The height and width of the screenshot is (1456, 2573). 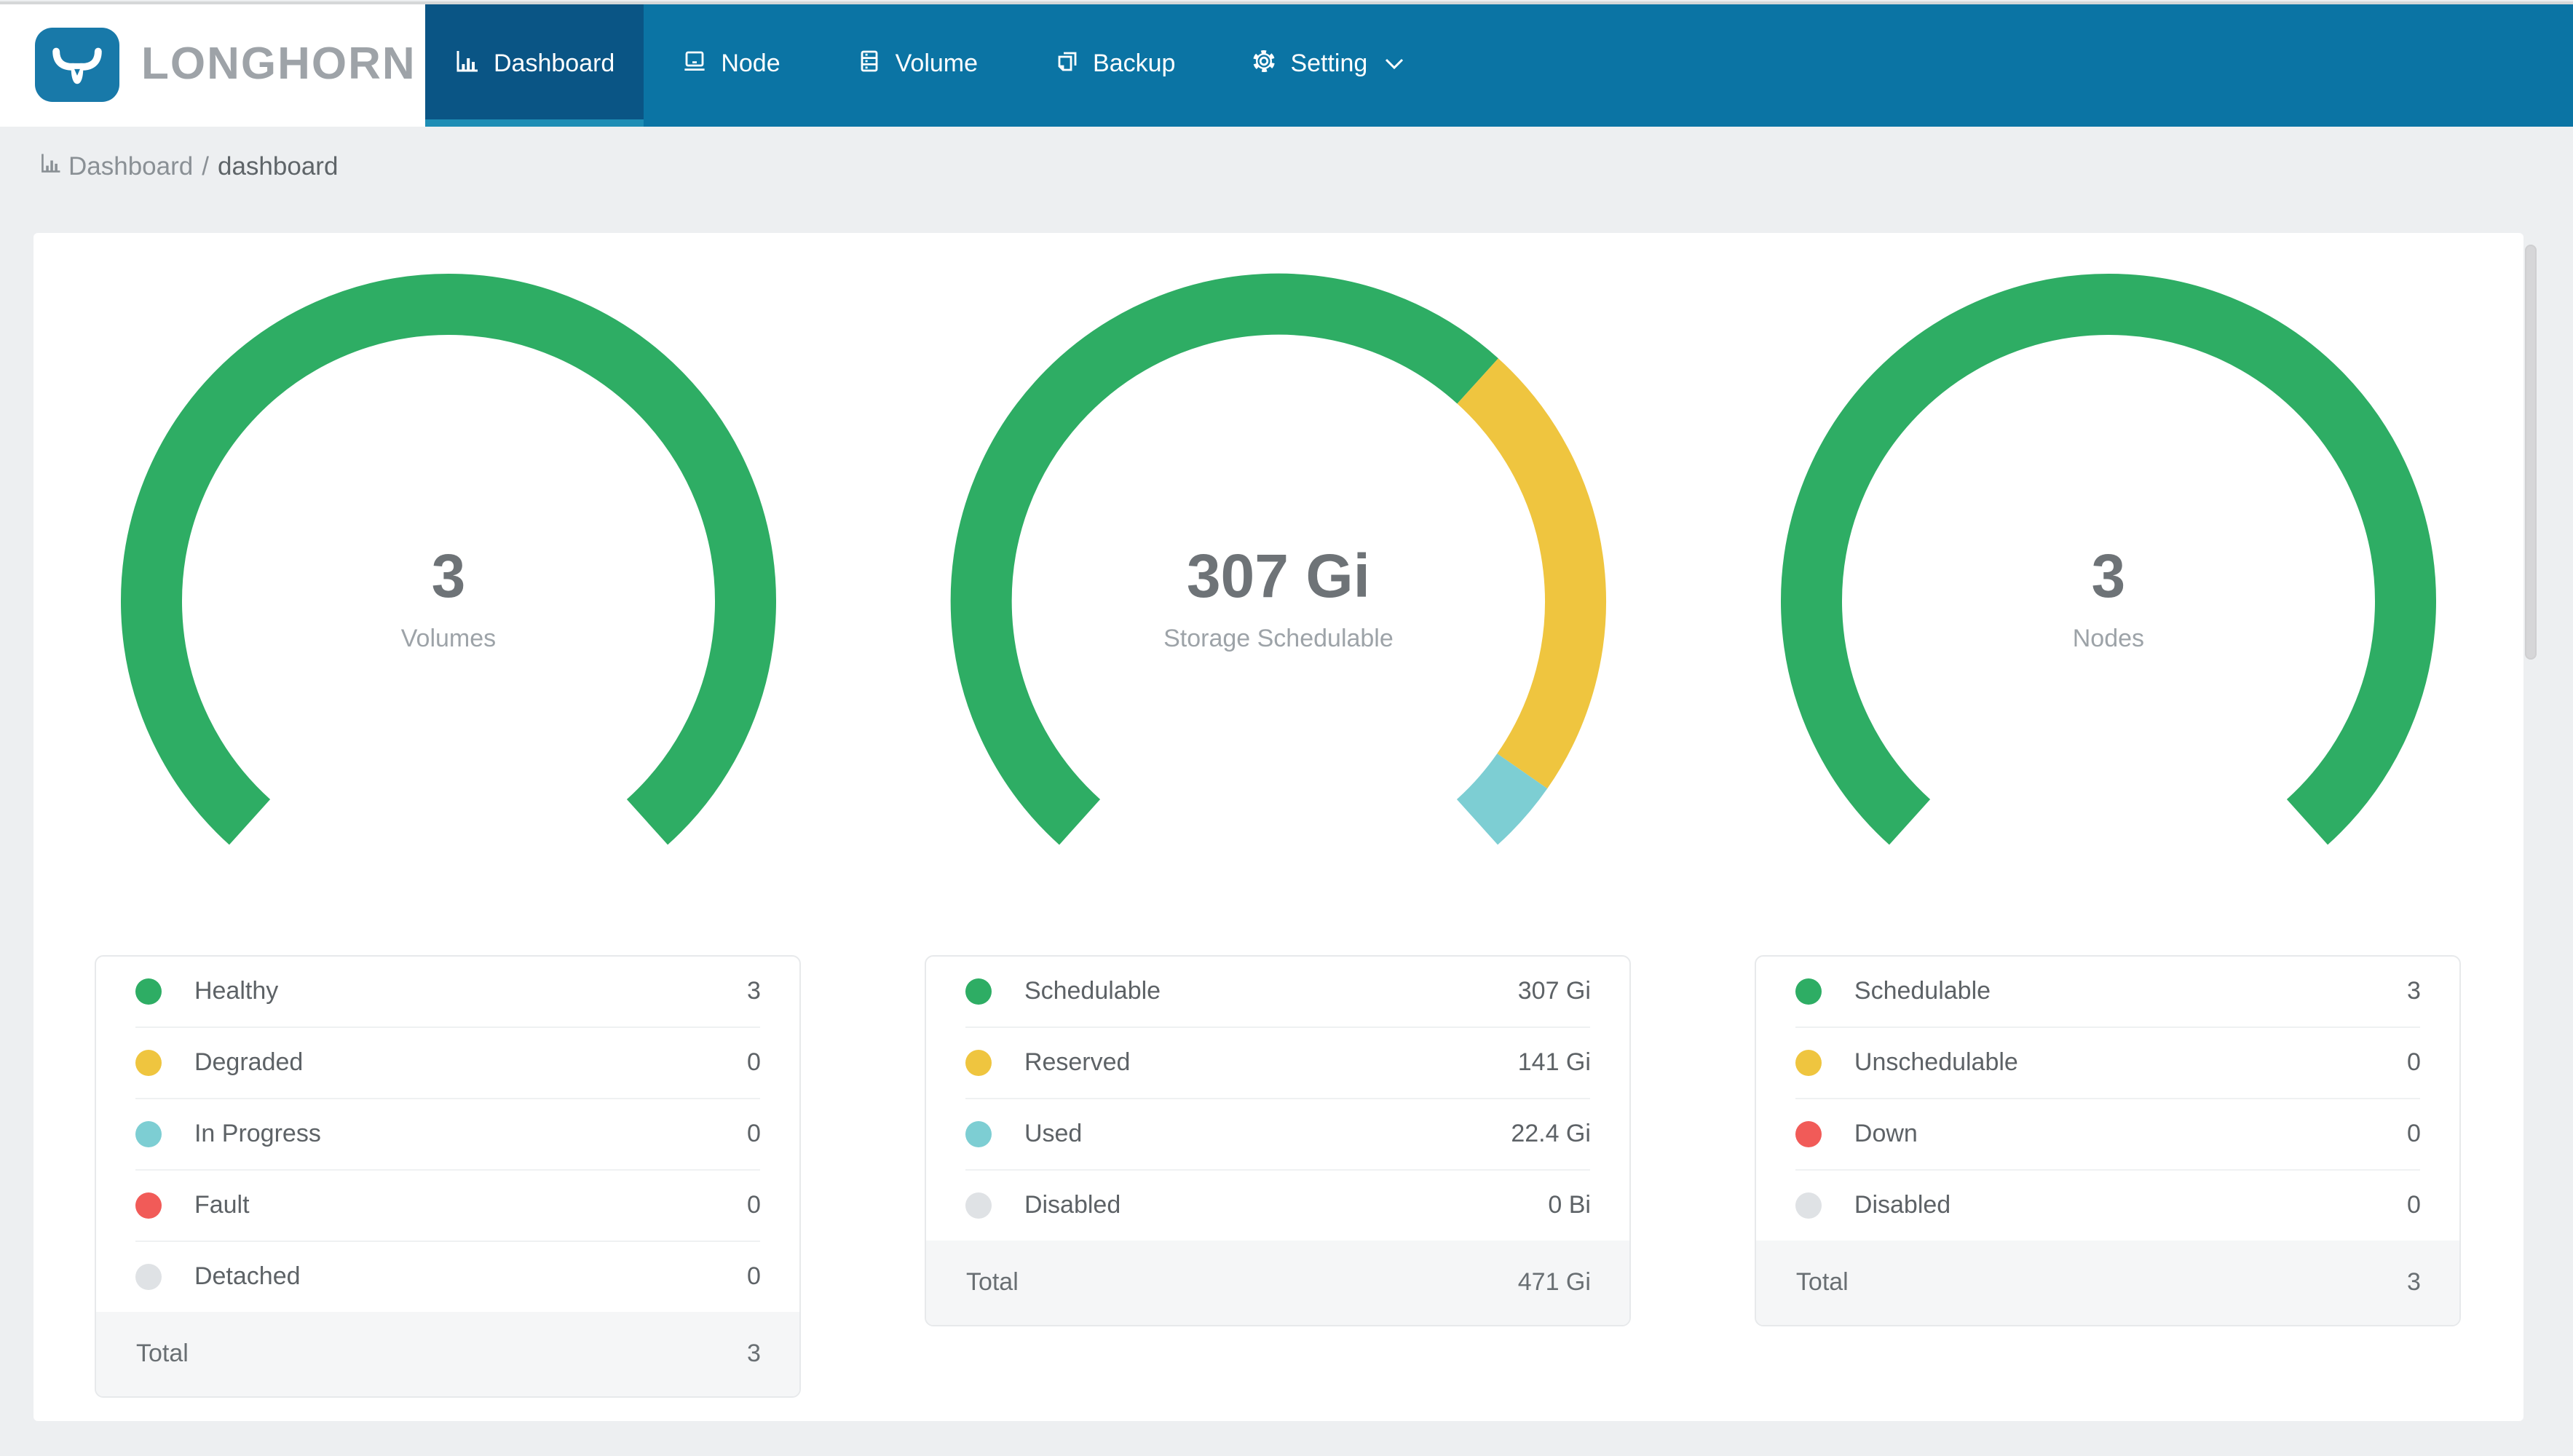 What do you see at coordinates (448, 992) in the screenshot?
I see `legend-row-healthy: Healthy 3` at bounding box center [448, 992].